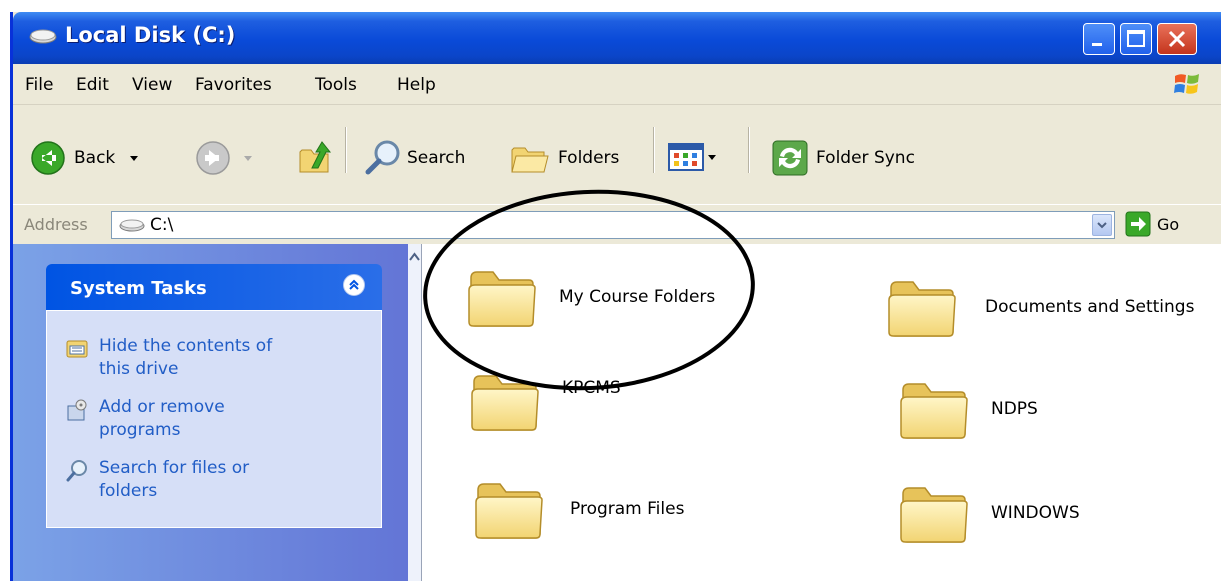 The width and height of the screenshot is (1221, 581). What do you see at coordinates (336, 85) in the screenshot?
I see `menu-tools: Tools` at bounding box center [336, 85].